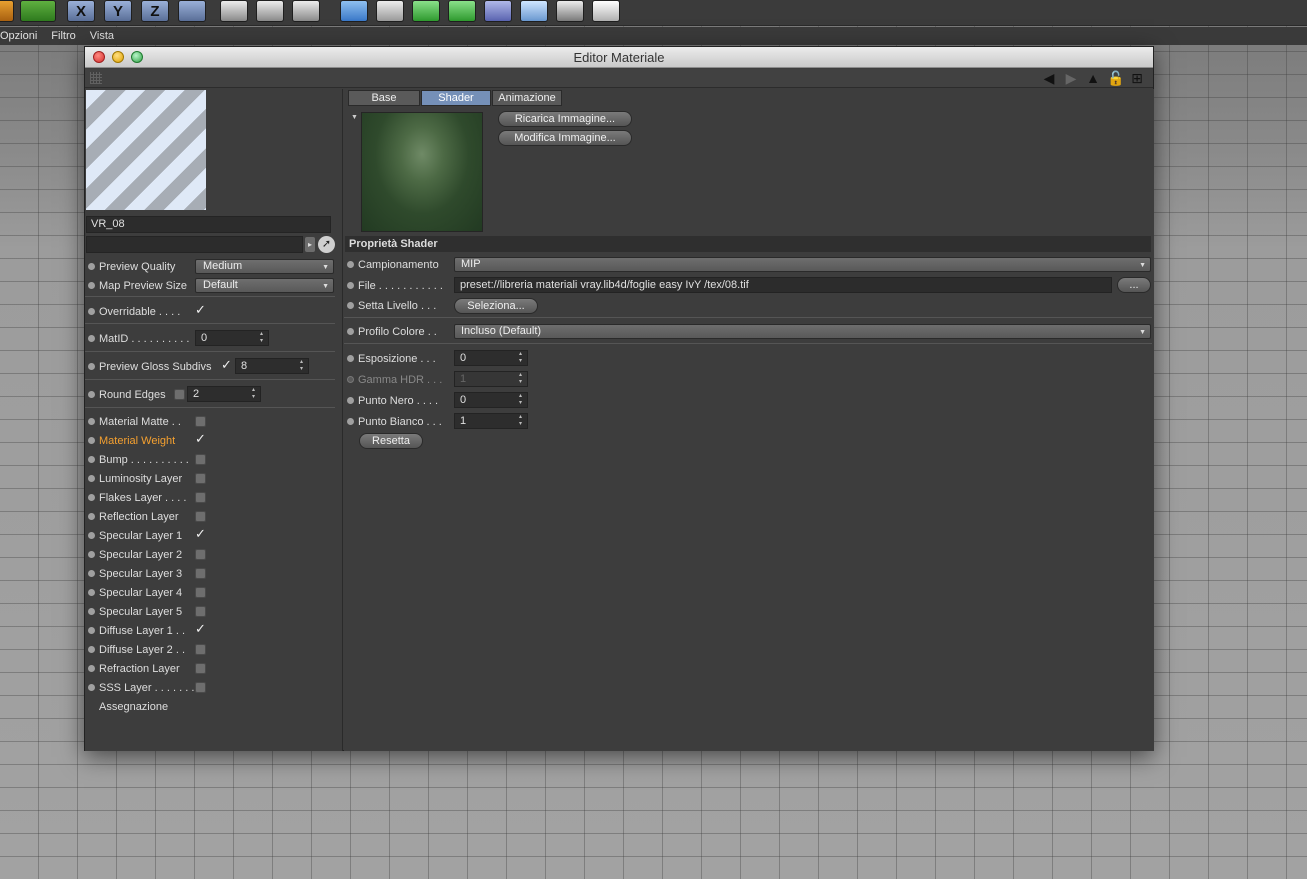 The height and width of the screenshot is (879, 1307). What do you see at coordinates (456, 98) in the screenshot?
I see `tab-shader: Shader` at bounding box center [456, 98].